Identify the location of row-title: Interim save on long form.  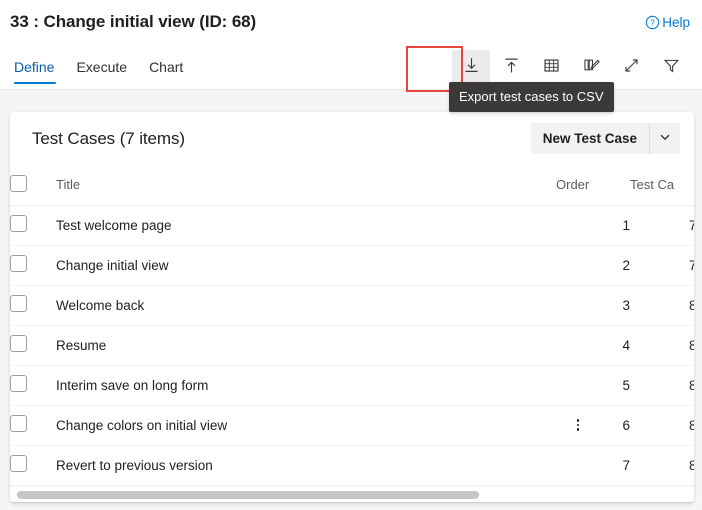
(306, 385).